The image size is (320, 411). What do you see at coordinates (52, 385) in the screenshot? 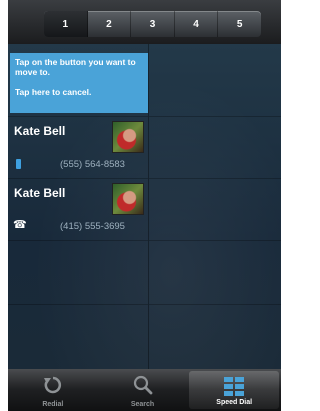
I see `redial-icon` at bounding box center [52, 385].